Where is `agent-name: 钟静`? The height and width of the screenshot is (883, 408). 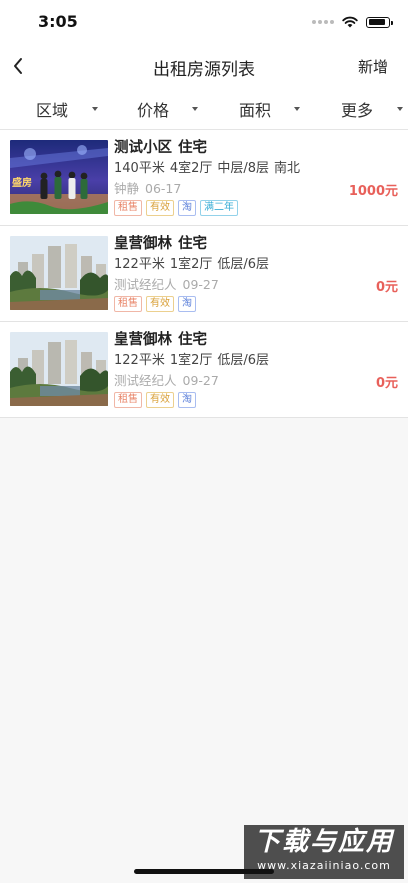 agent-name: 钟静 is located at coordinates (127, 188).